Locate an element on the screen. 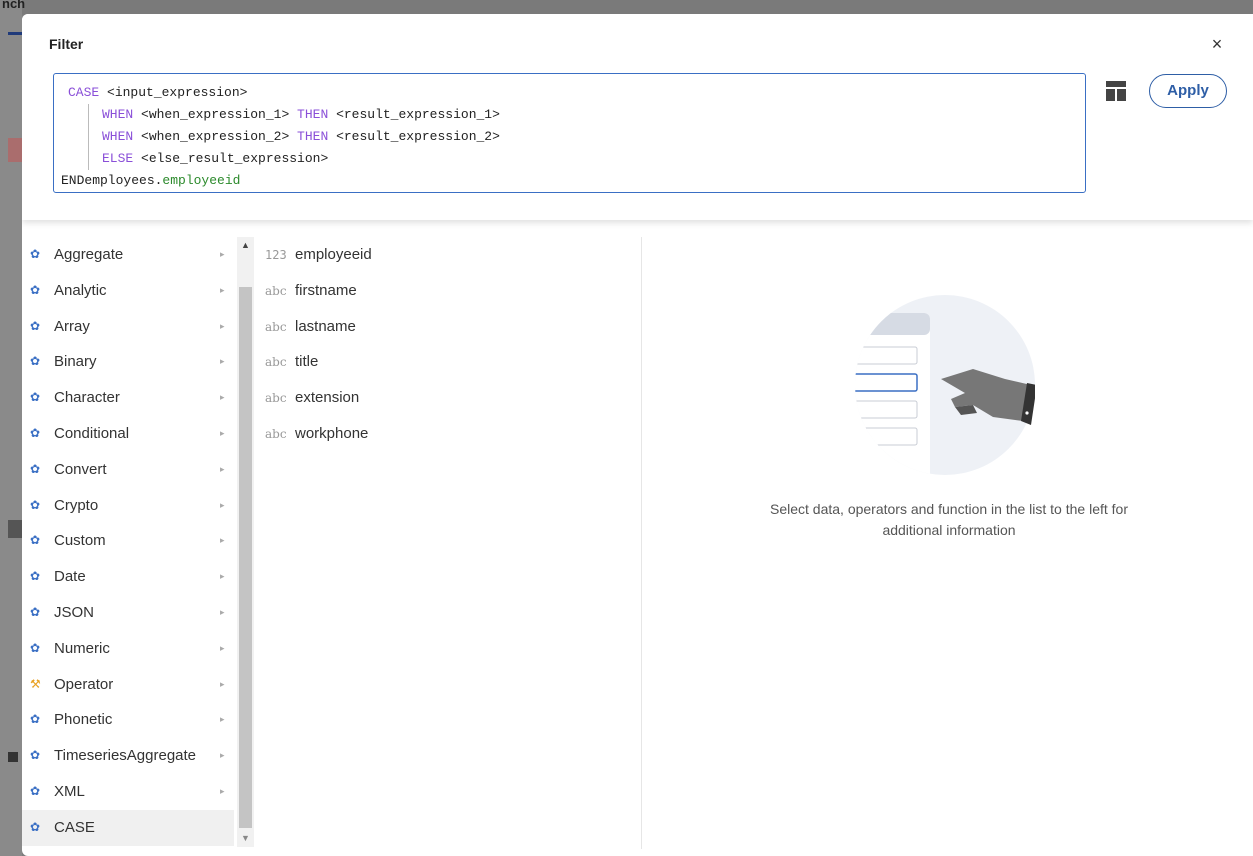 The image size is (1253, 856). field-item-lastname: abc lastname is located at coordinates (450, 327).